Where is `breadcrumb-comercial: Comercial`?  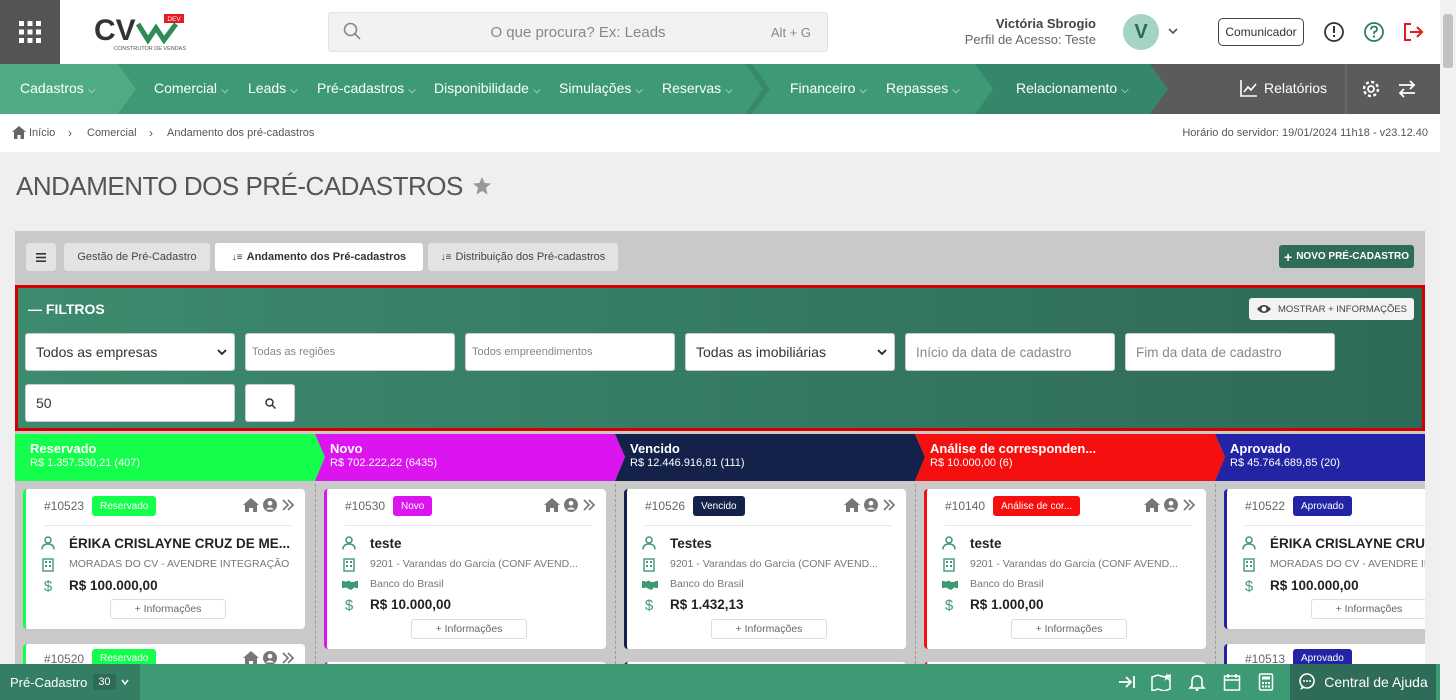 breadcrumb-comercial: Comercial is located at coordinates (112, 133).